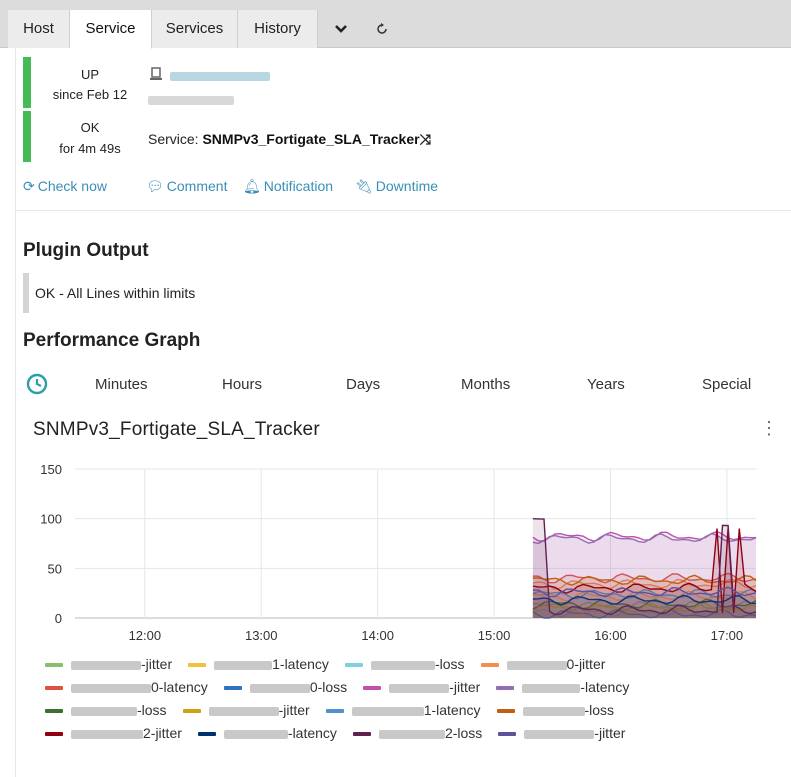  Describe the element at coordinates (220, 77) in the screenshot. I see `host-name-redacted` at that location.